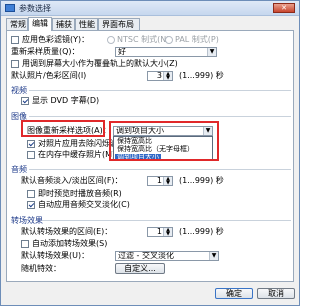  I want to click on resample-quality-select: 好 ▼, so click(166, 52).